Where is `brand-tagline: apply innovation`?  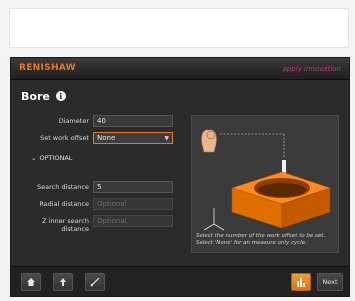 brand-tagline: apply innovation is located at coordinates (311, 69).